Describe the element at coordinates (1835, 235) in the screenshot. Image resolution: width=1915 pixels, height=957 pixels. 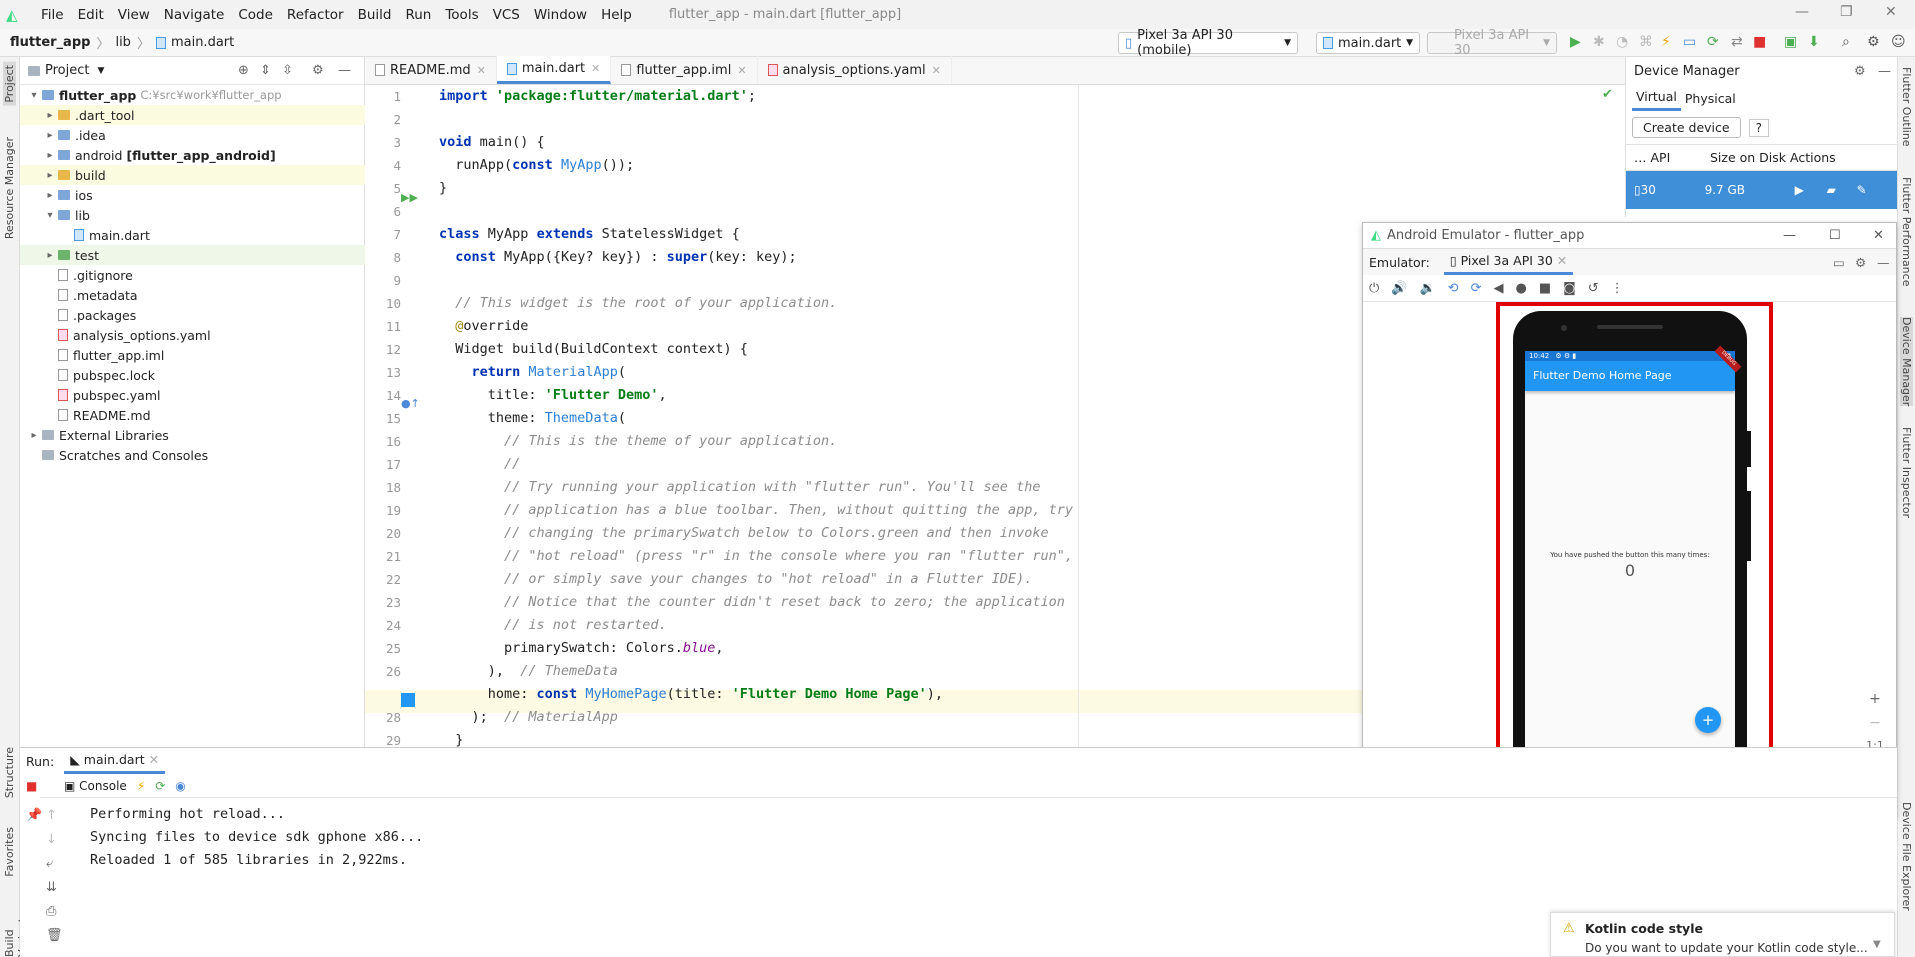
I see `maximize-icon: ☐` at that location.